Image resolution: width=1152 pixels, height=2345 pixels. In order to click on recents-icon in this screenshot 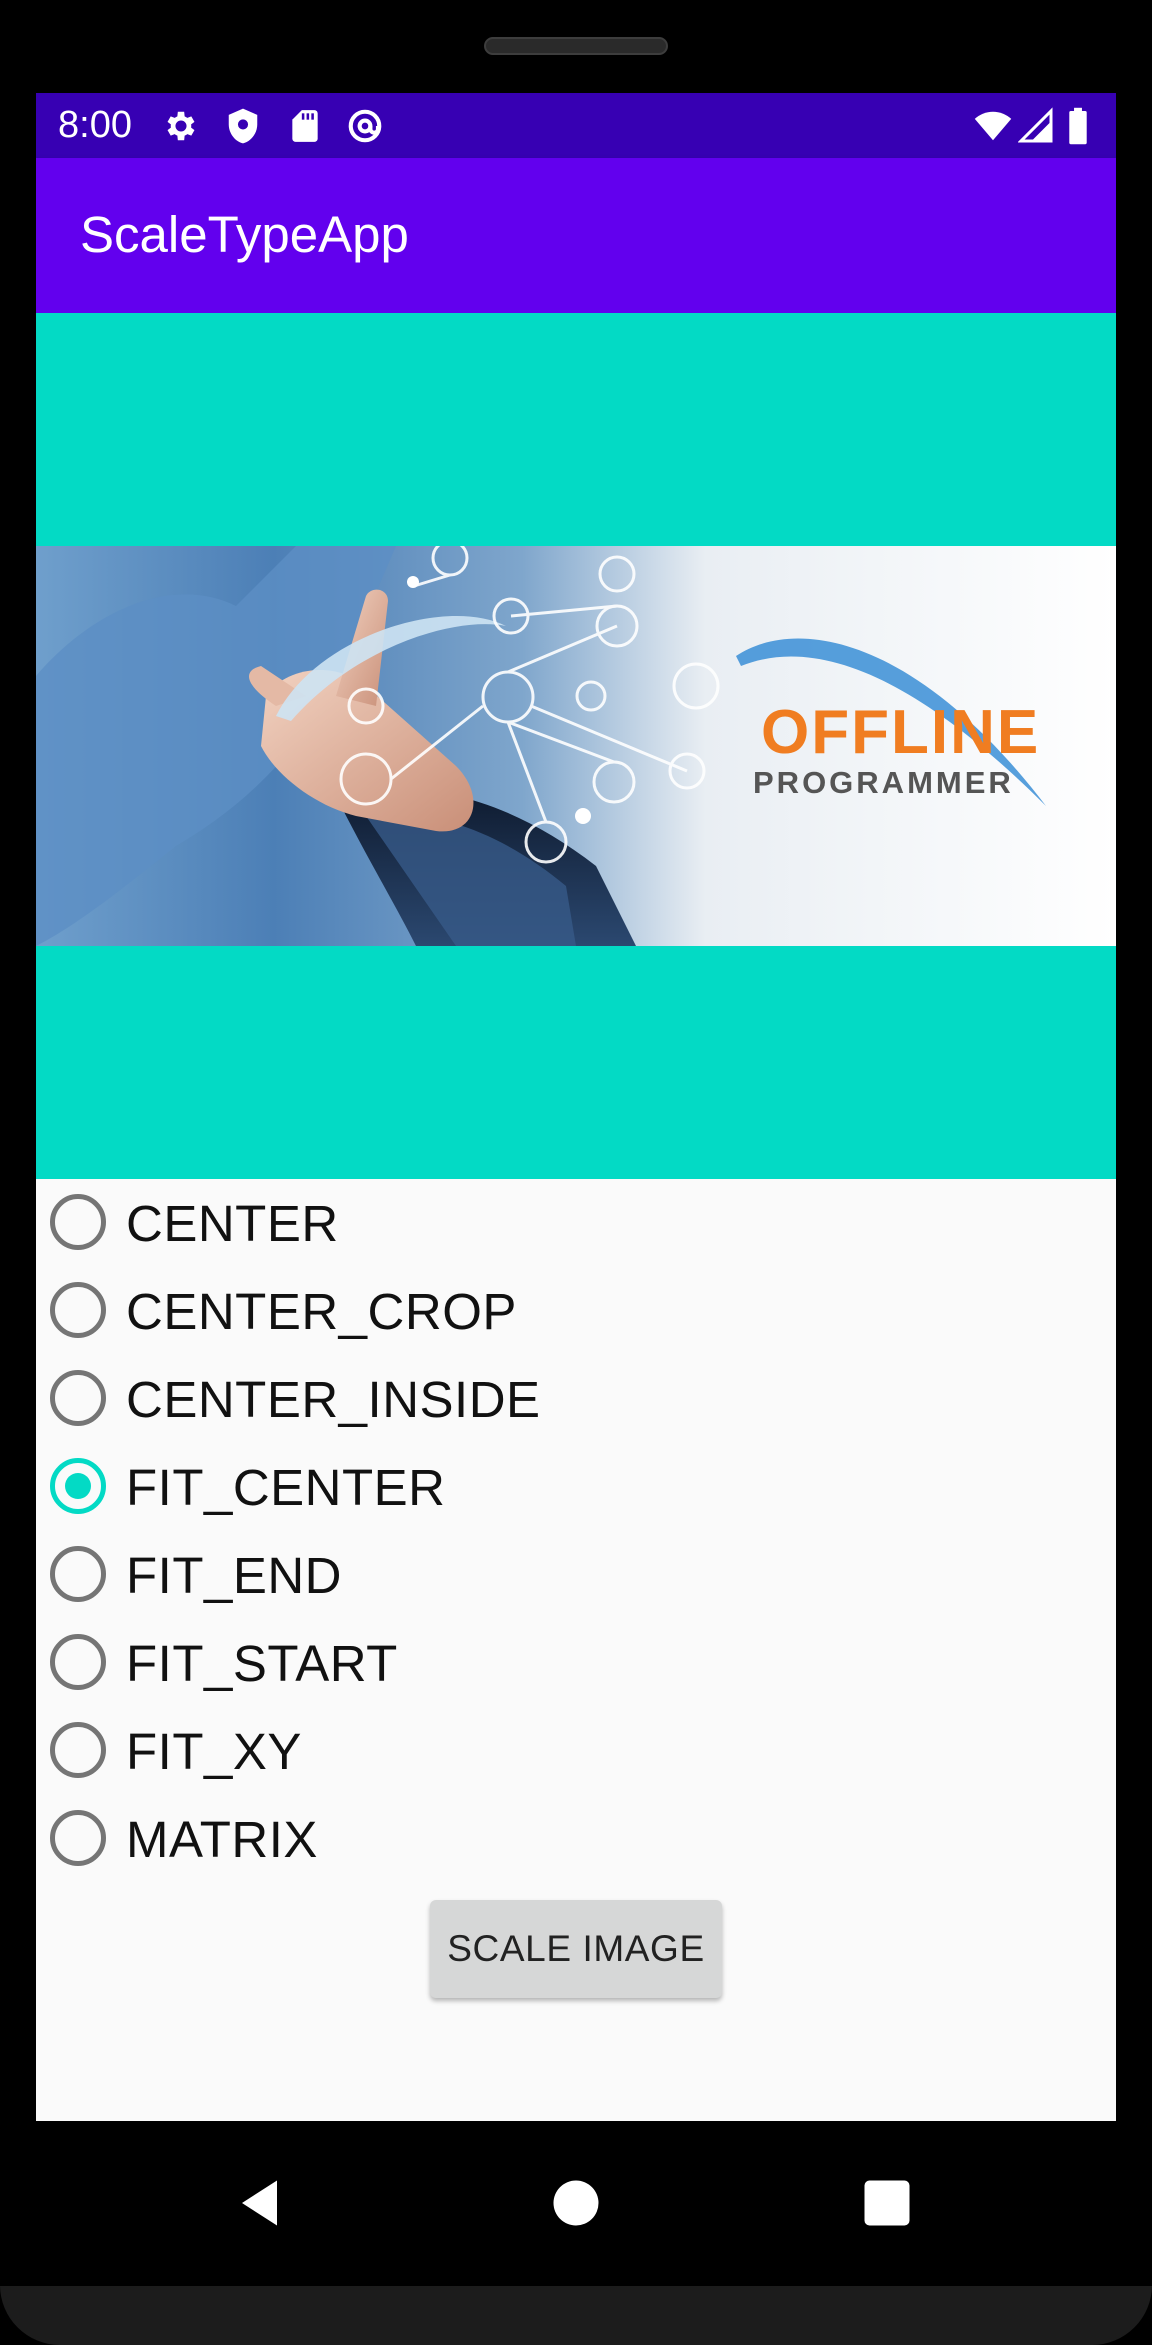, I will do `click(887, 2203)`.